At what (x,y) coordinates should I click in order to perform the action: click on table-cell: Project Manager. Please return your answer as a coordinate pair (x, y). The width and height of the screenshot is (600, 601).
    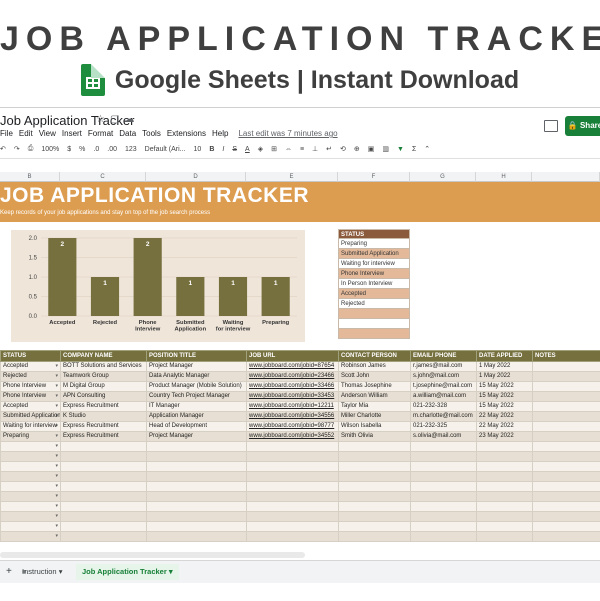
    Looking at the image, I should click on (197, 437).